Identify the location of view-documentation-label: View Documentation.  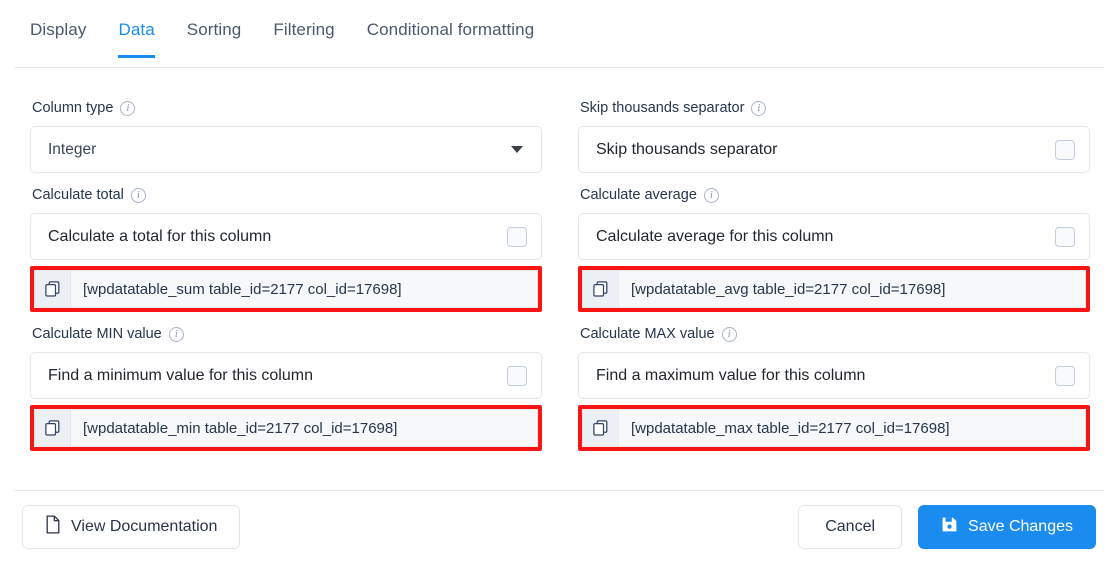
(144, 526).